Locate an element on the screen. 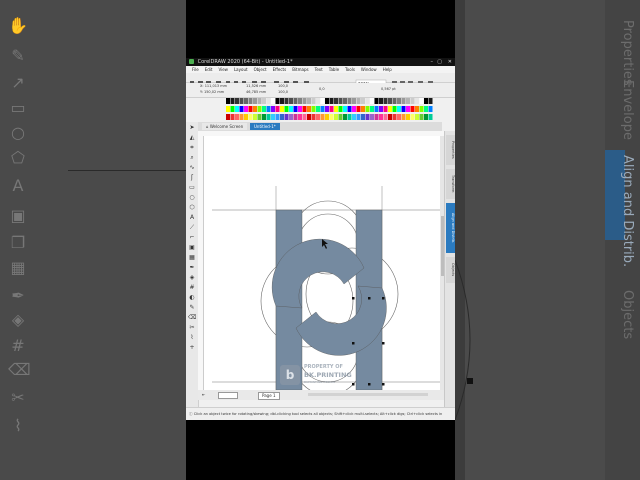  menu-object: Object is located at coordinates (260, 69).